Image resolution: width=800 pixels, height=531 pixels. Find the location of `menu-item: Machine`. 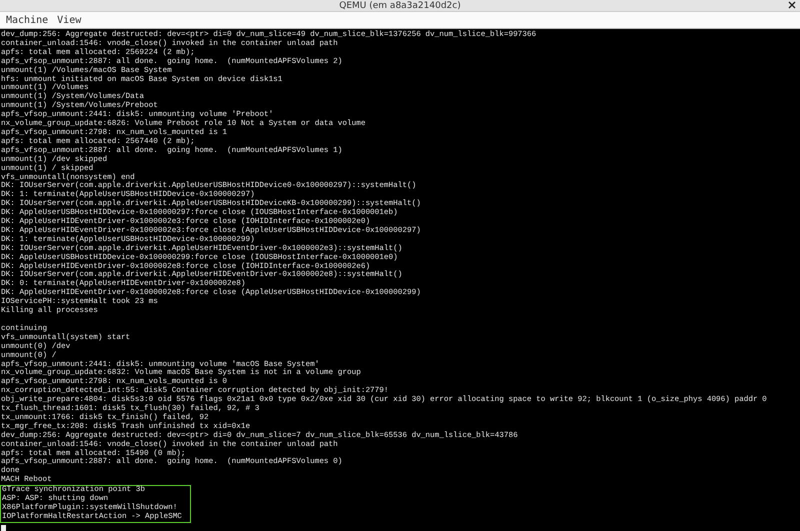

menu-item: Machine is located at coordinates (27, 20).